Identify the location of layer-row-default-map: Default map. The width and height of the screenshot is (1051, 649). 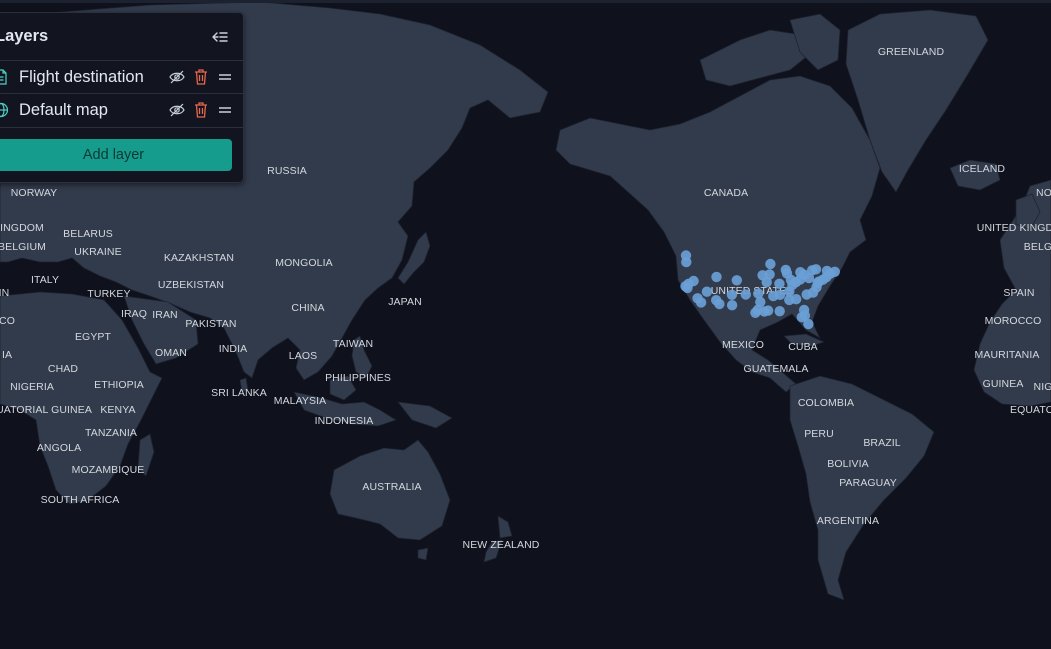
(121, 109).